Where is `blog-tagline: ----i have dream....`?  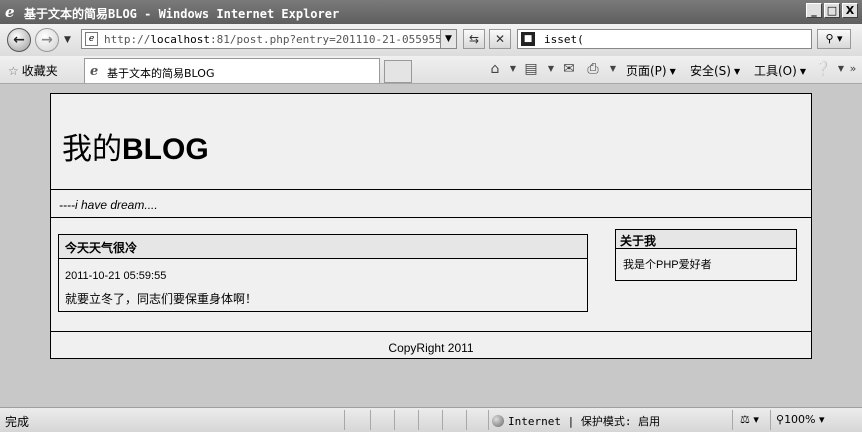
blog-tagline: ----i have dream.... is located at coordinates (431, 204).